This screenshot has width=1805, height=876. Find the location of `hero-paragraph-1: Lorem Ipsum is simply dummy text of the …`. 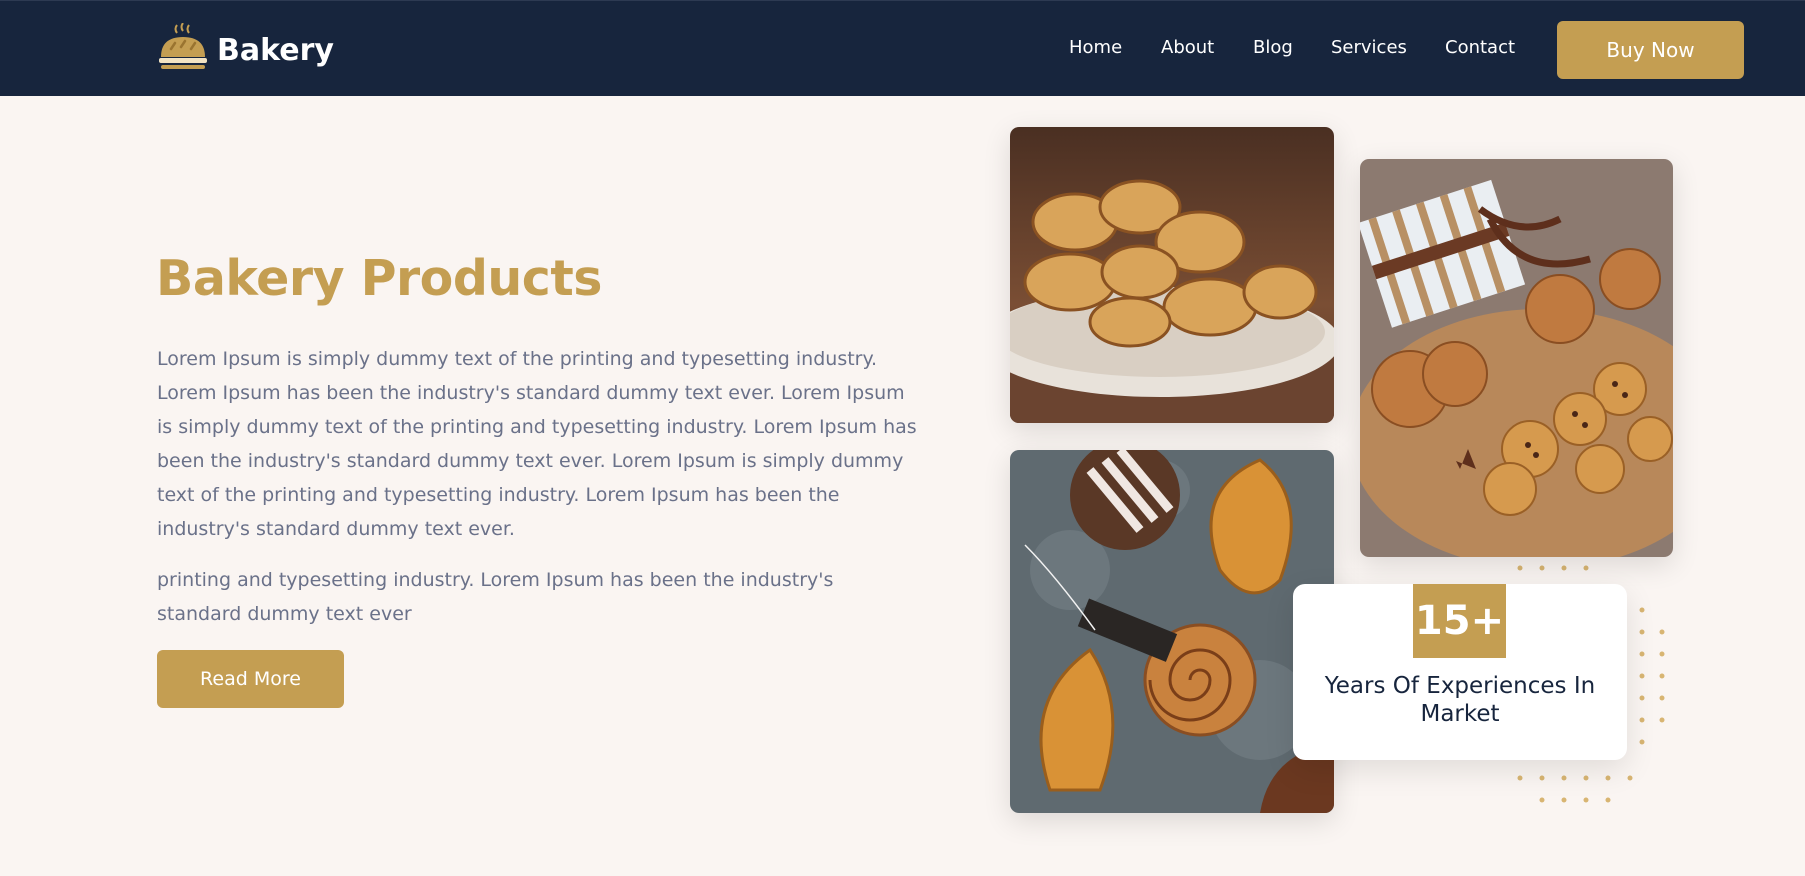

hero-paragraph-1: Lorem Ipsum is simply dummy text of the … is located at coordinates (537, 444).